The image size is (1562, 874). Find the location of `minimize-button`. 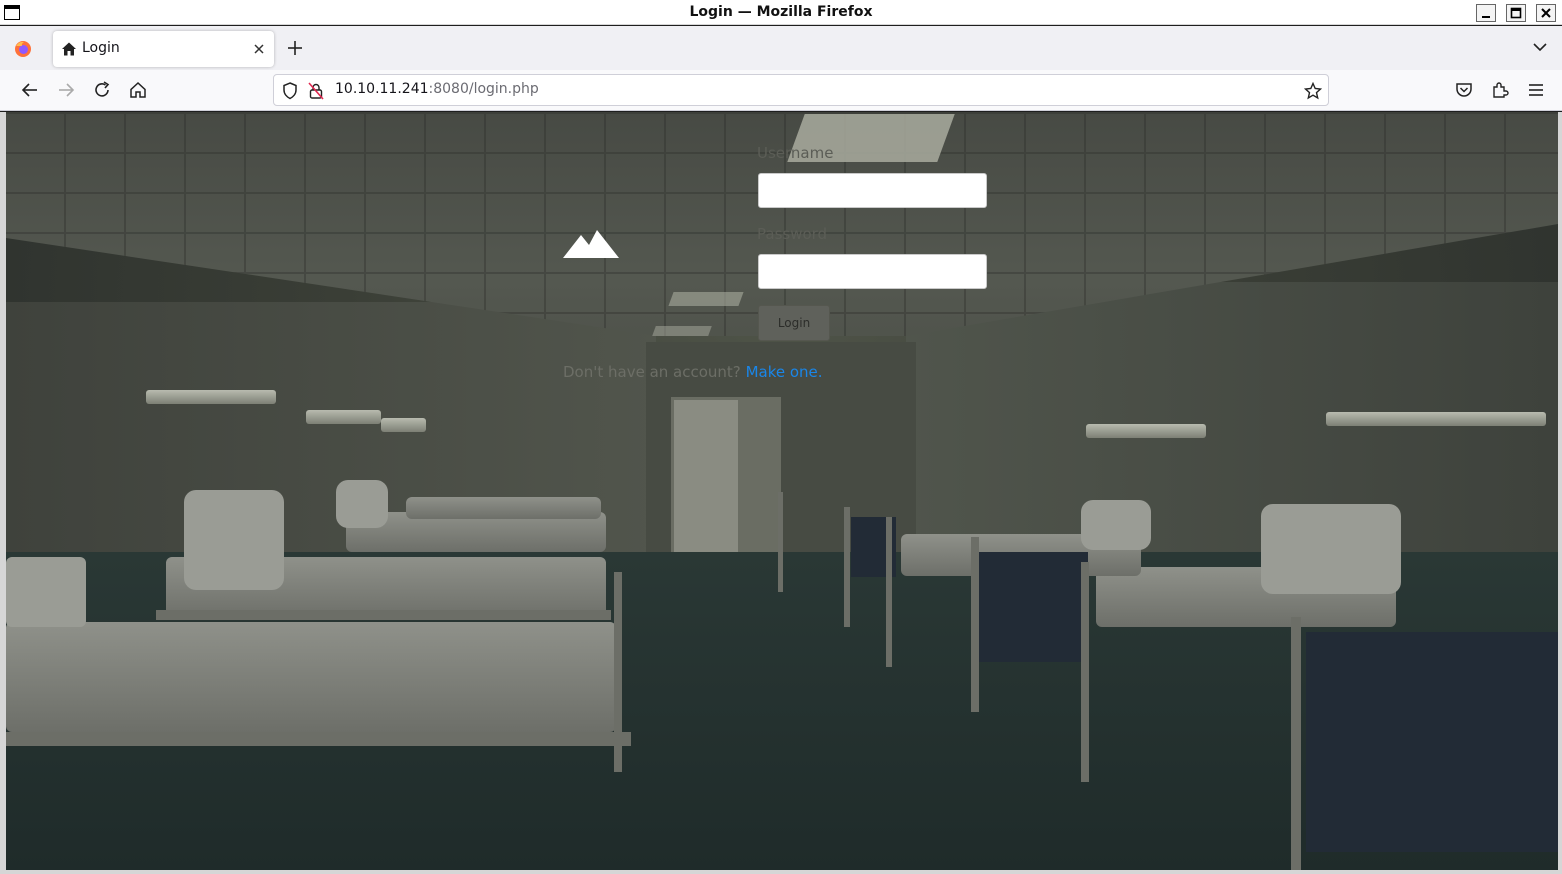

minimize-button is located at coordinates (1486, 13).